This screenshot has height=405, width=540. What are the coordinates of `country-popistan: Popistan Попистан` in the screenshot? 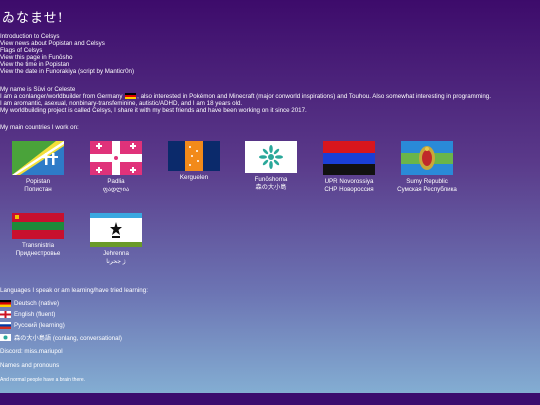 It's located at (38, 167).